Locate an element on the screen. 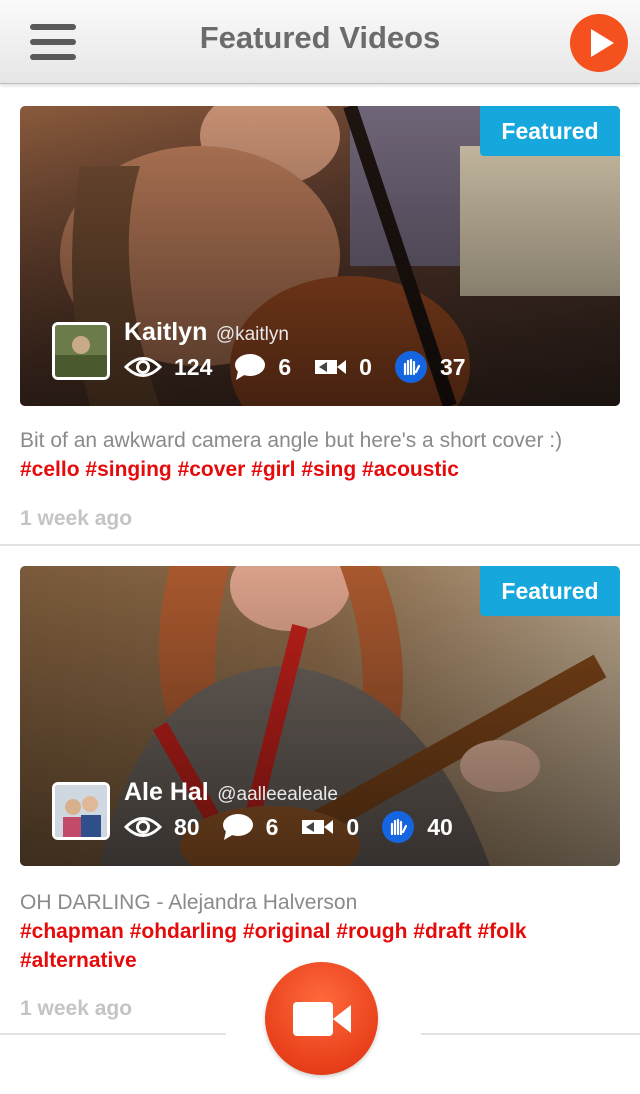 This screenshot has width=640, height=1094. hashtag: #chapman is located at coordinates (72, 931).